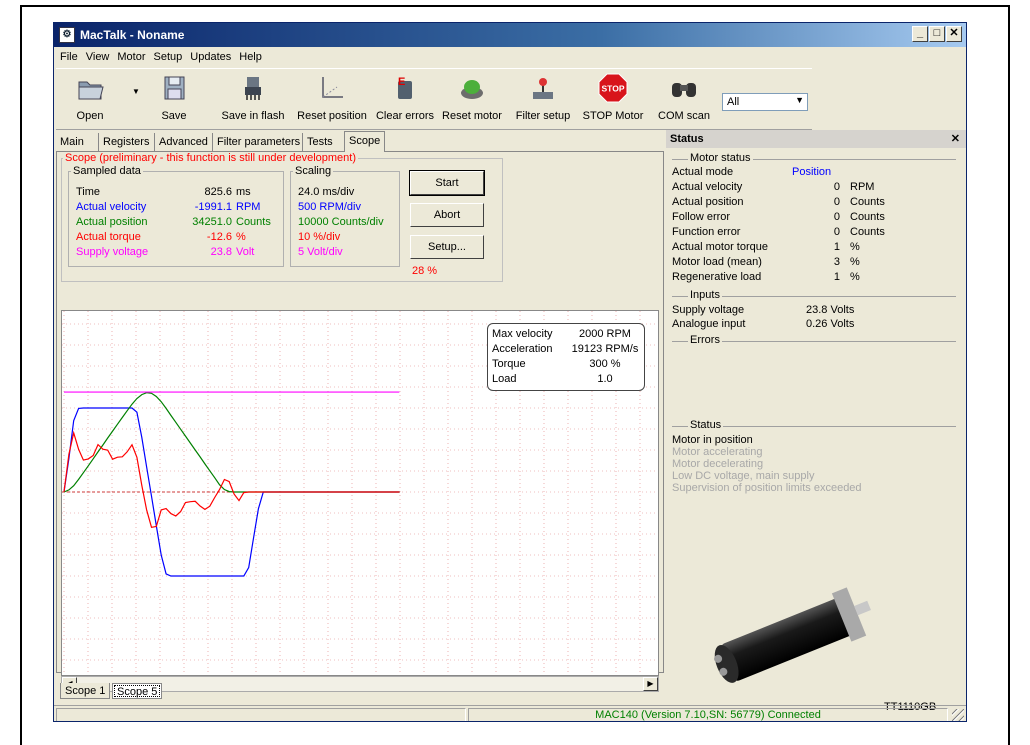  I want to click on motor-status-unit: RPM, so click(862, 187).